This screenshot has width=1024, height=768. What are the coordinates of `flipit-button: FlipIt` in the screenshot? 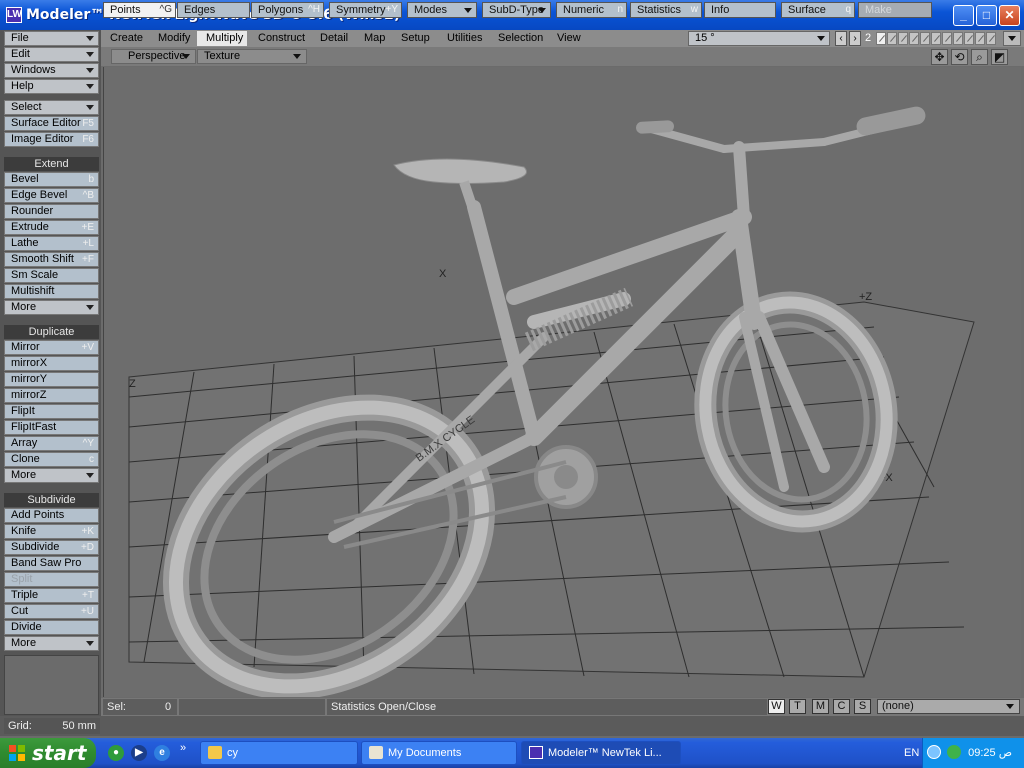 It's located at (51, 411).